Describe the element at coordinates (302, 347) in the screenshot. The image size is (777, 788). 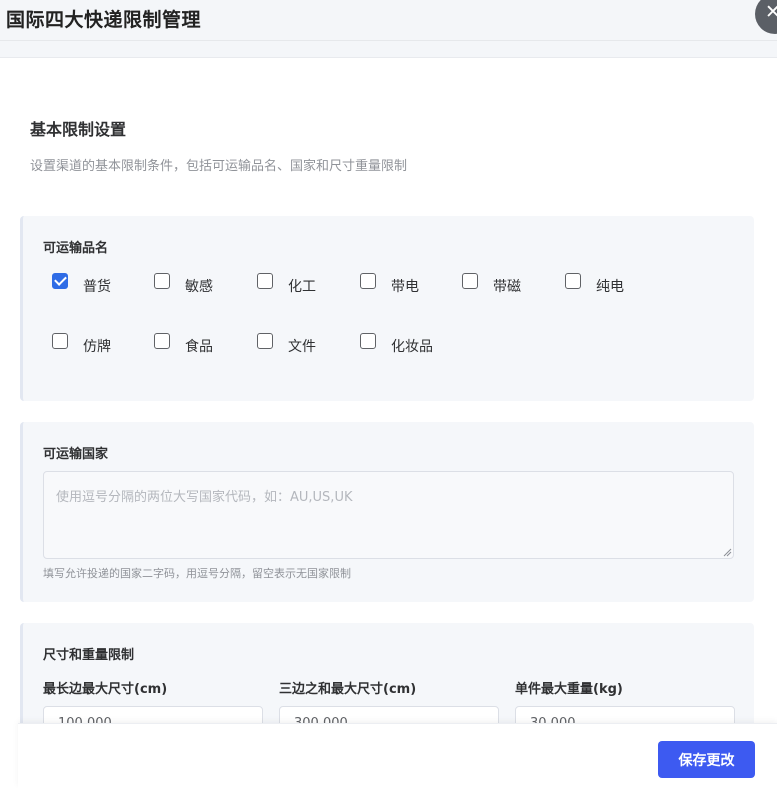
I see `checkbox-label: 文件` at that location.